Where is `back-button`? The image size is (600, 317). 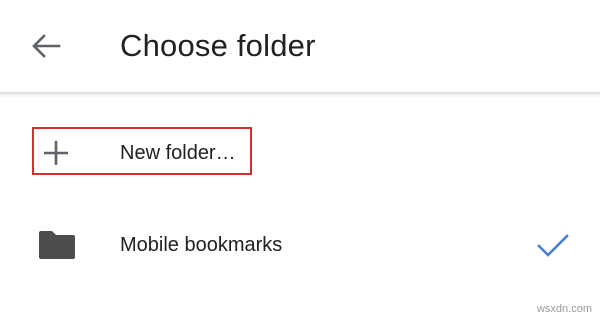
back-button is located at coordinates (46, 46).